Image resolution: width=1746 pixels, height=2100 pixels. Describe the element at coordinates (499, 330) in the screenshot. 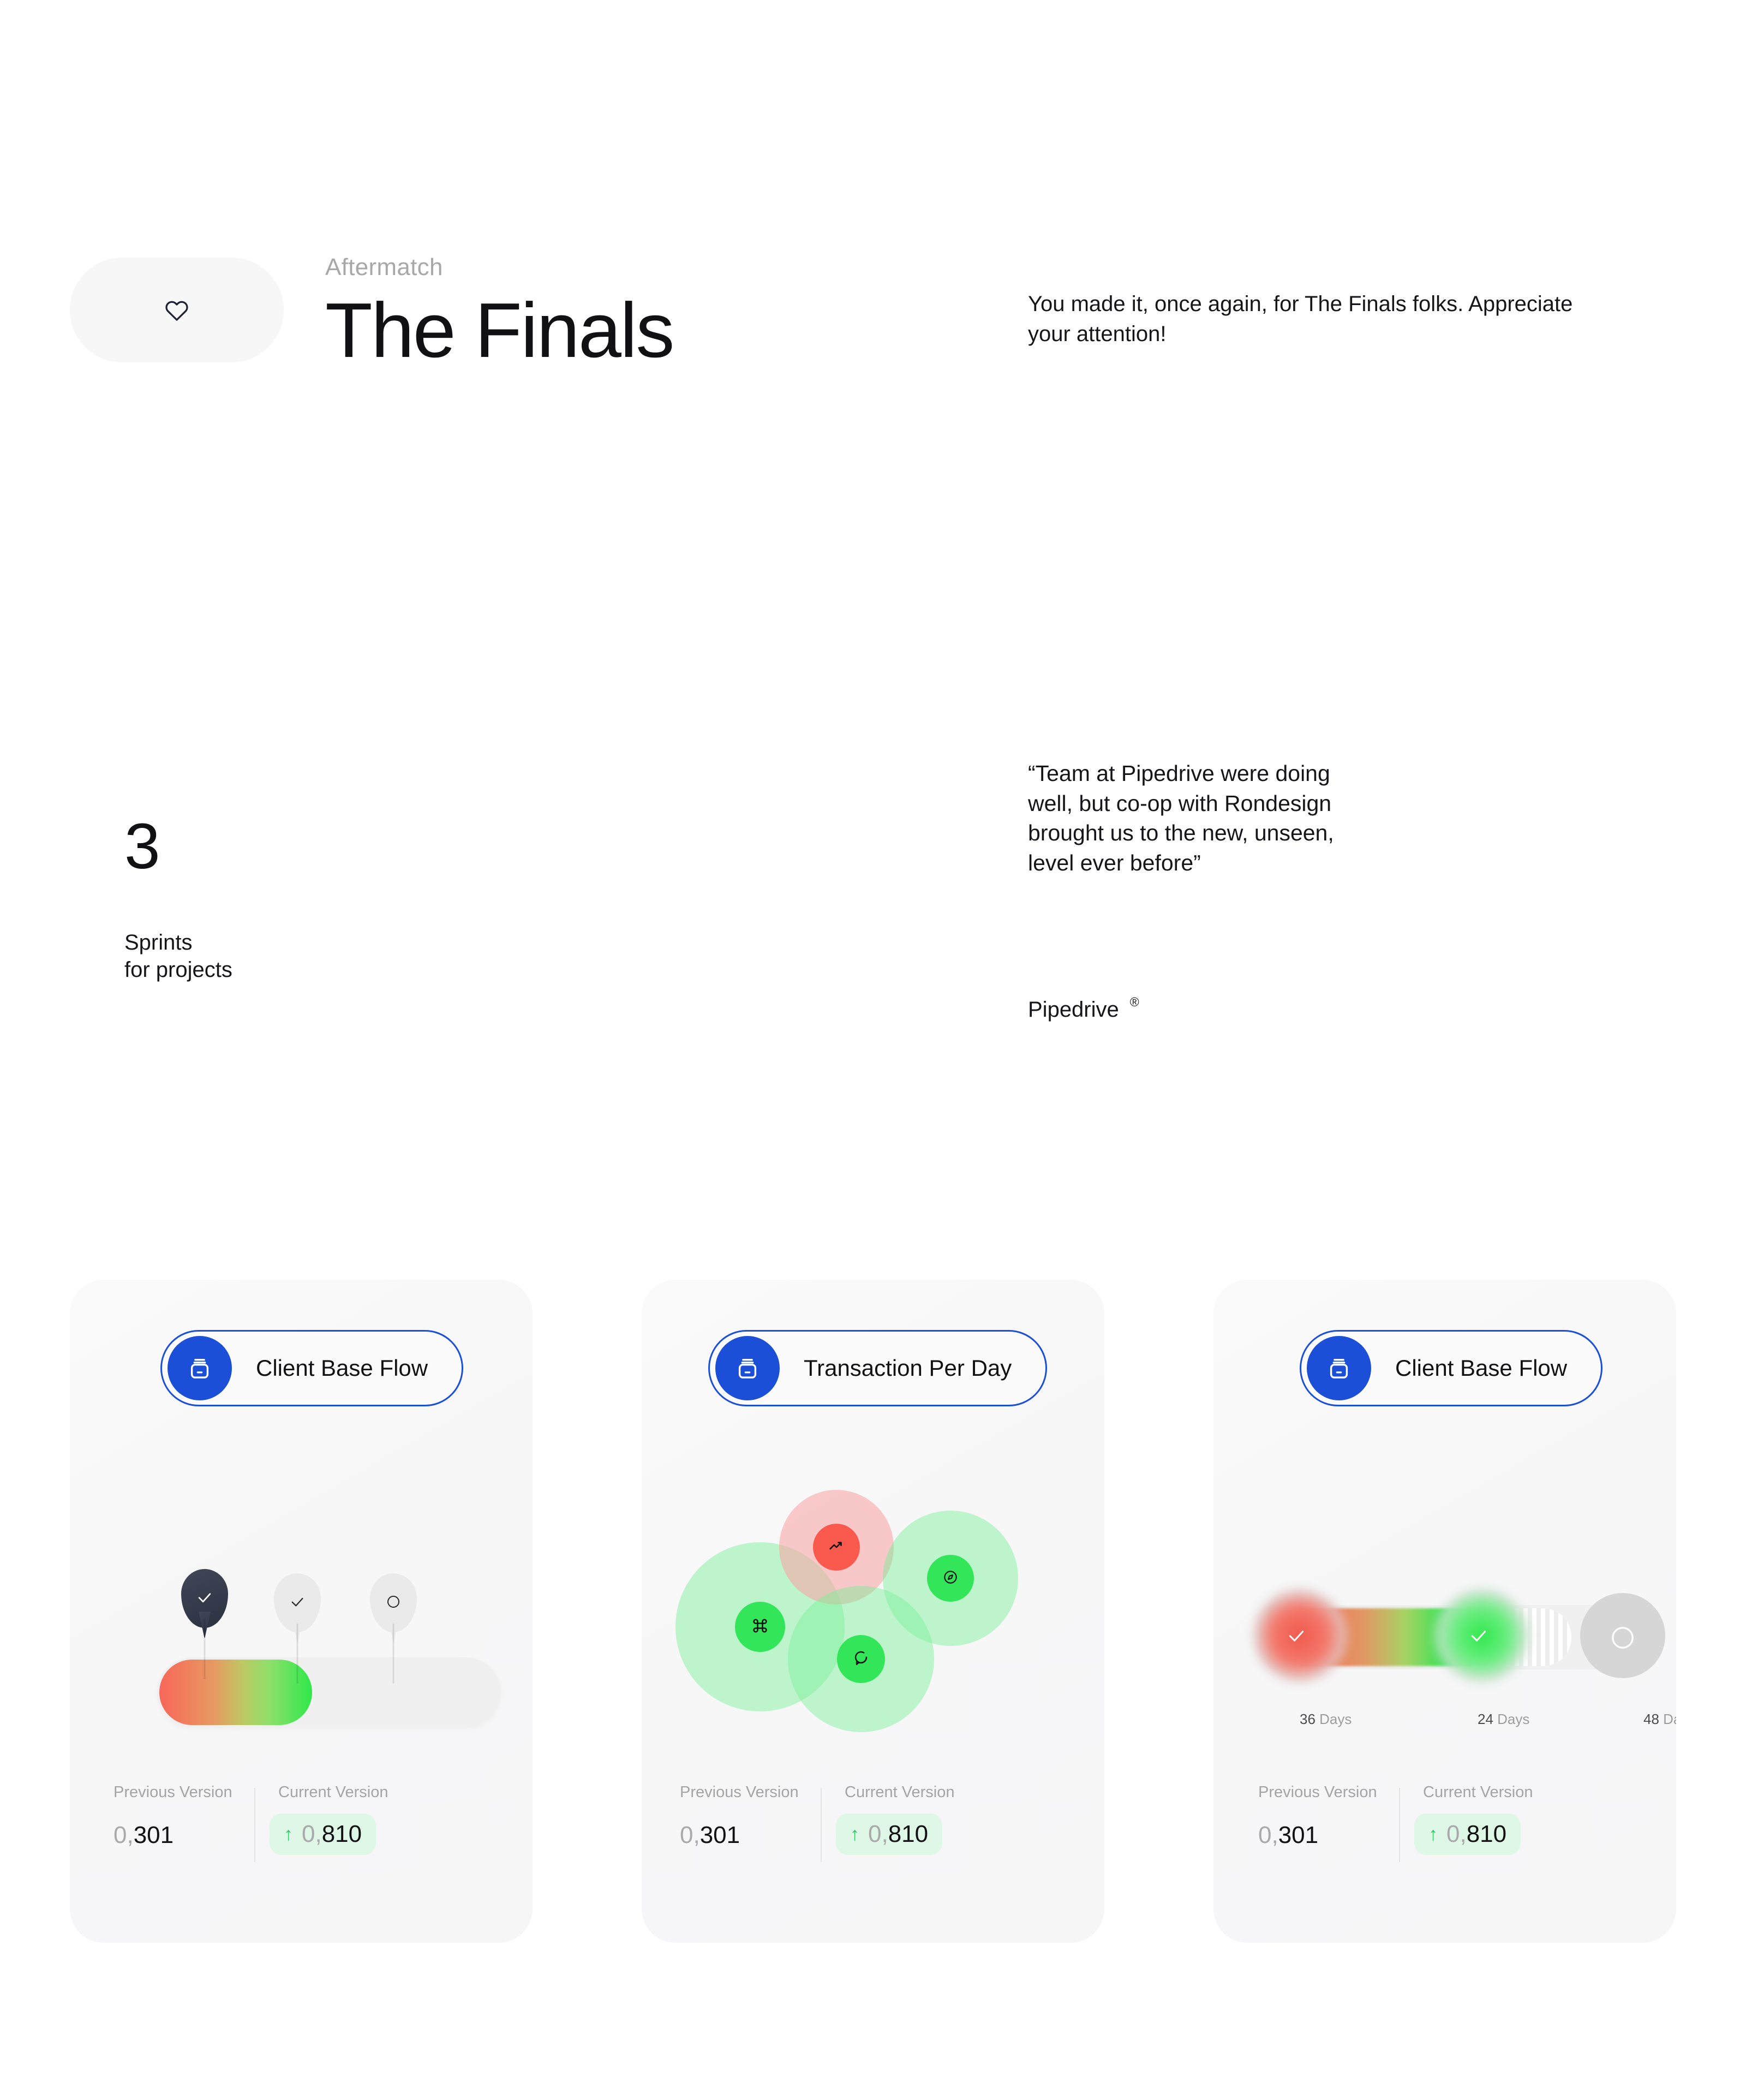

I see `page-title: The Finals` at that location.